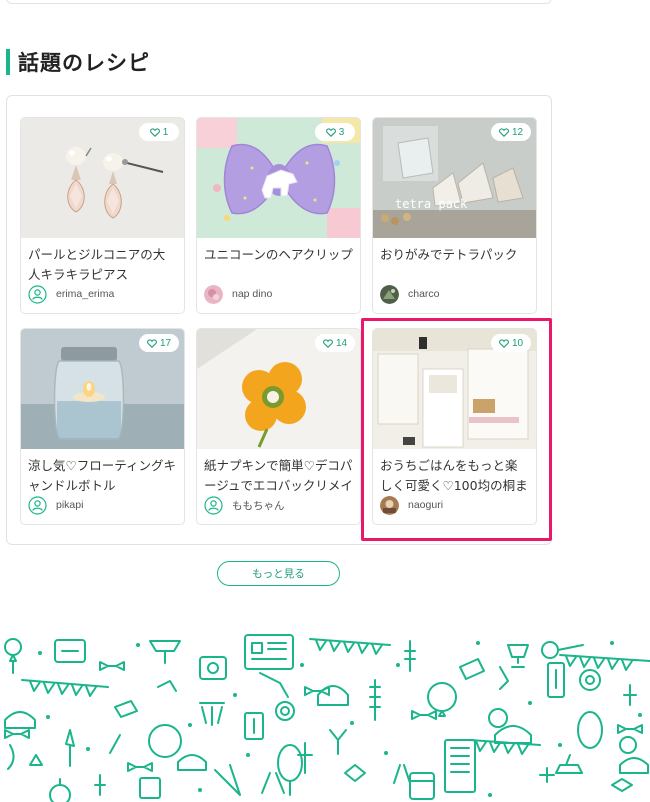  Describe the element at coordinates (517, 132) in the screenshot. I see `like-count: 12` at that location.